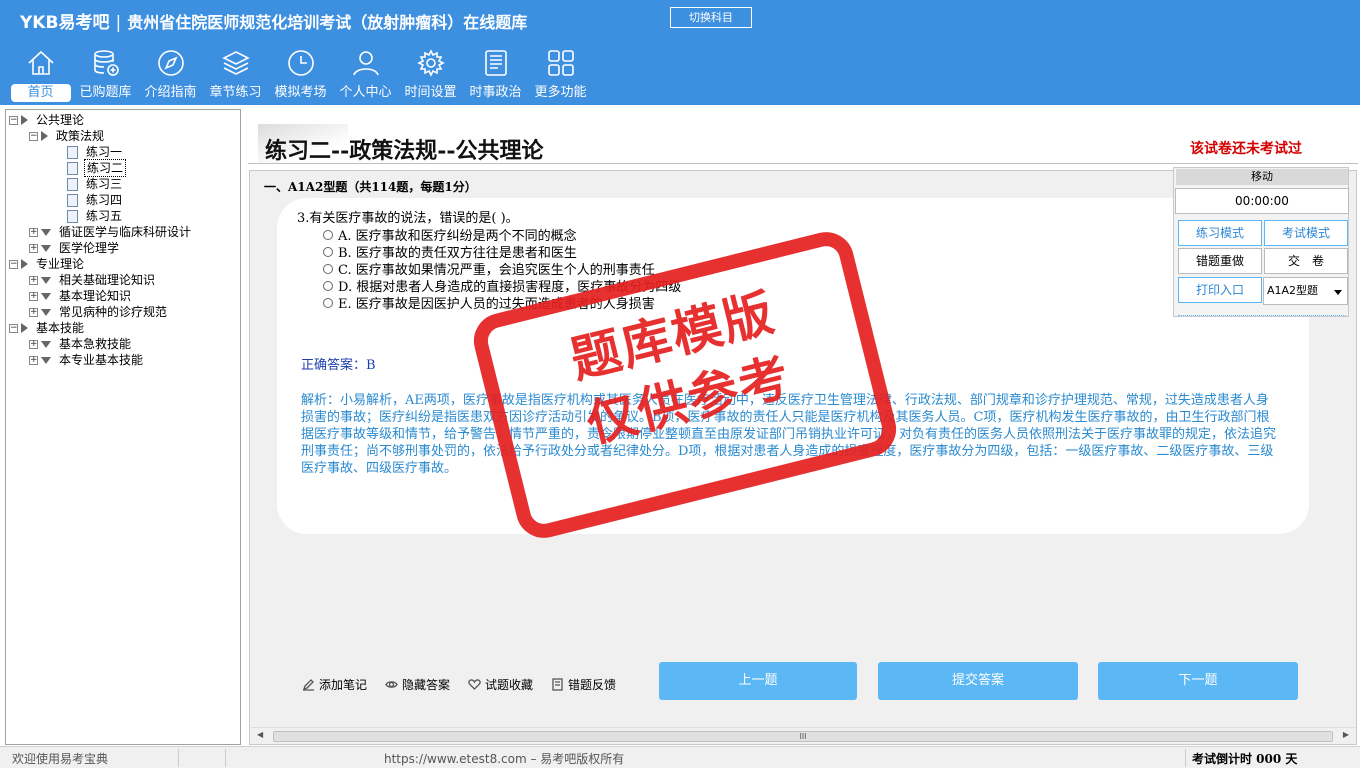 The image size is (1360, 768). I want to click on nav-label: 模拟考场, so click(300, 92).